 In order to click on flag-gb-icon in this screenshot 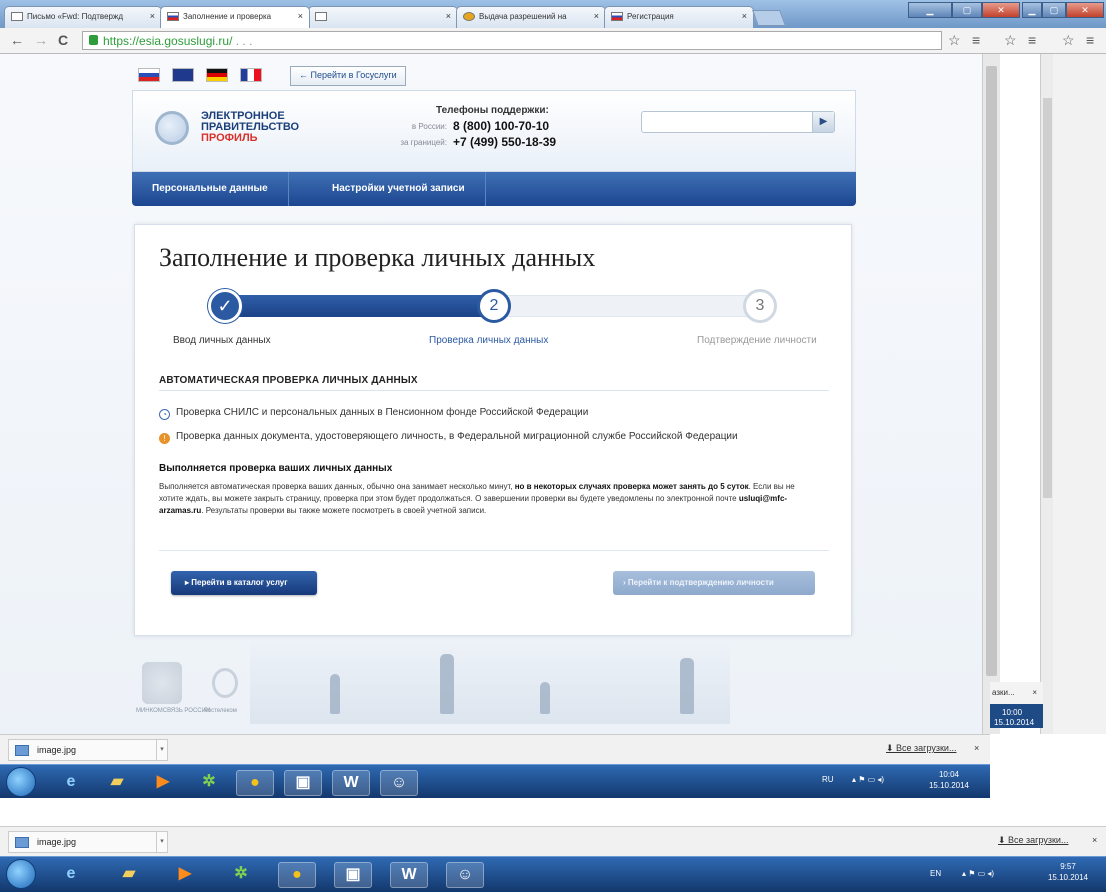, I will do `click(183, 75)`.